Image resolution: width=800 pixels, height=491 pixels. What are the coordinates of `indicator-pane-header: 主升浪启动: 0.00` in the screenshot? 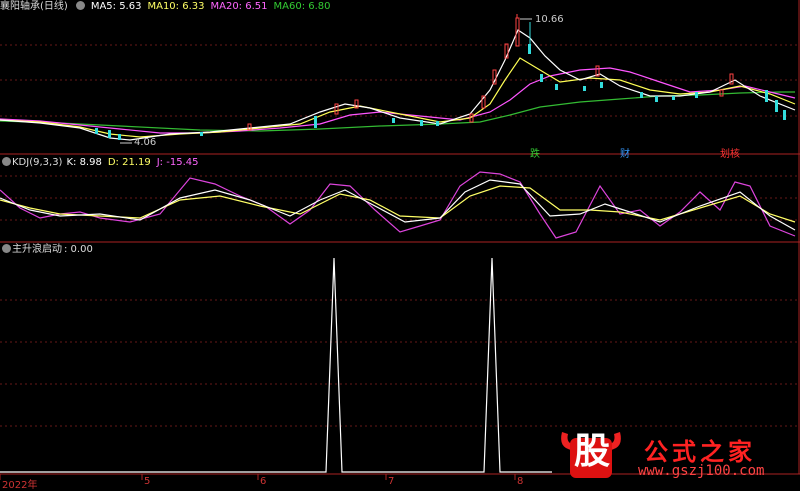 It's located at (49, 250).